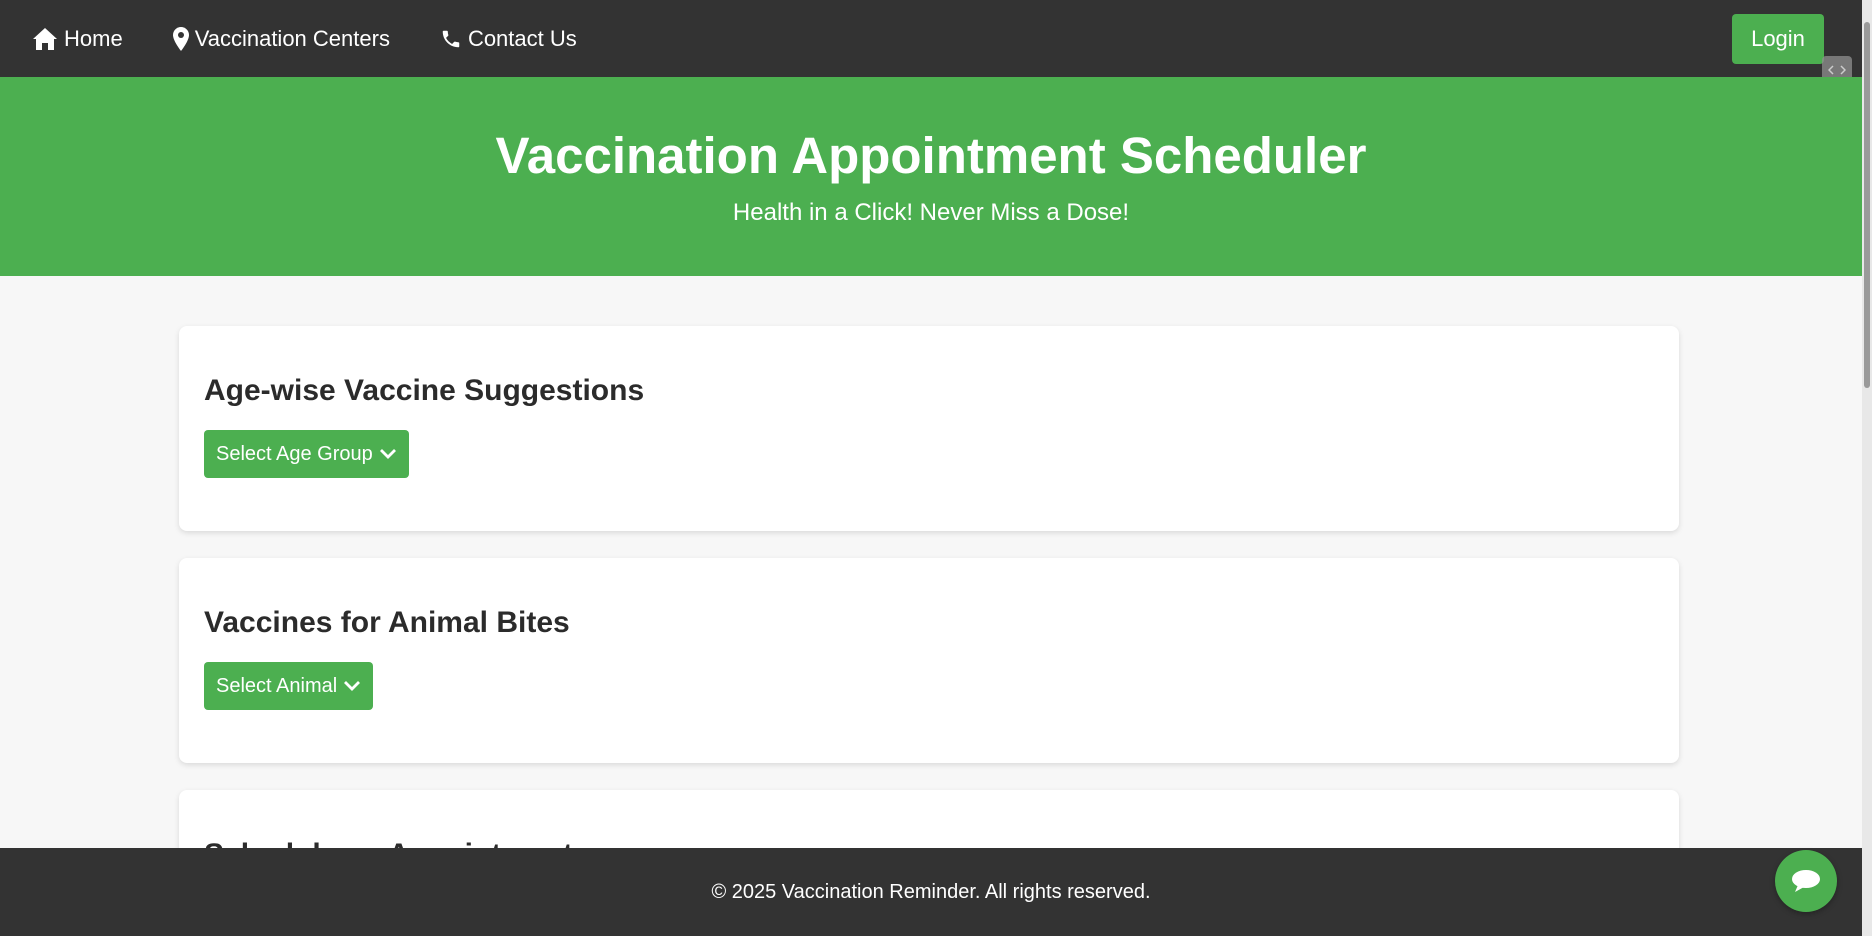  Describe the element at coordinates (292, 38) in the screenshot. I see `nav-centers-label: Vaccination Centers` at that location.